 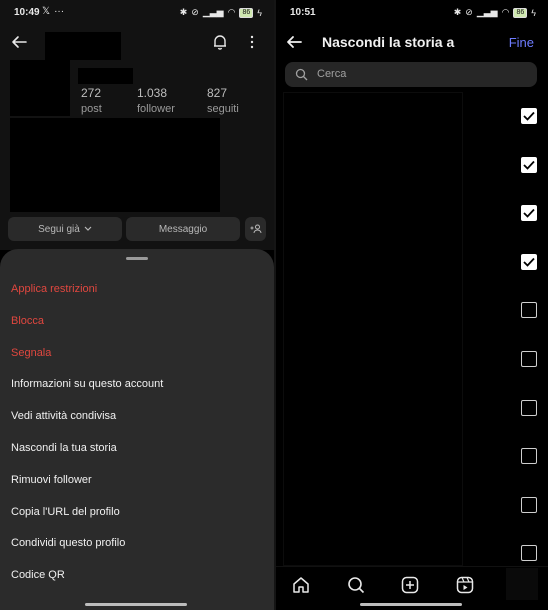 What do you see at coordinates (64, 448) in the screenshot?
I see `menu-item: Nascondi la tua storia` at bounding box center [64, 448].